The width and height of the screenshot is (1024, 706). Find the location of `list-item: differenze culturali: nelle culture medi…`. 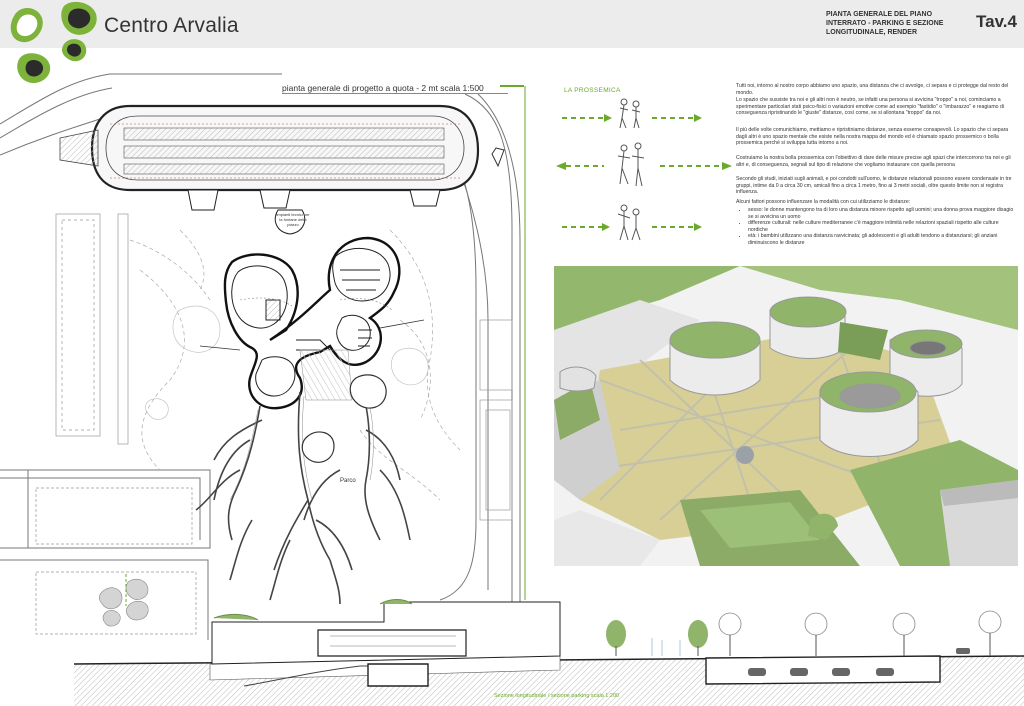

list-item: differenze culturali: nelle culture medi… is located at coordinates (883, 226).